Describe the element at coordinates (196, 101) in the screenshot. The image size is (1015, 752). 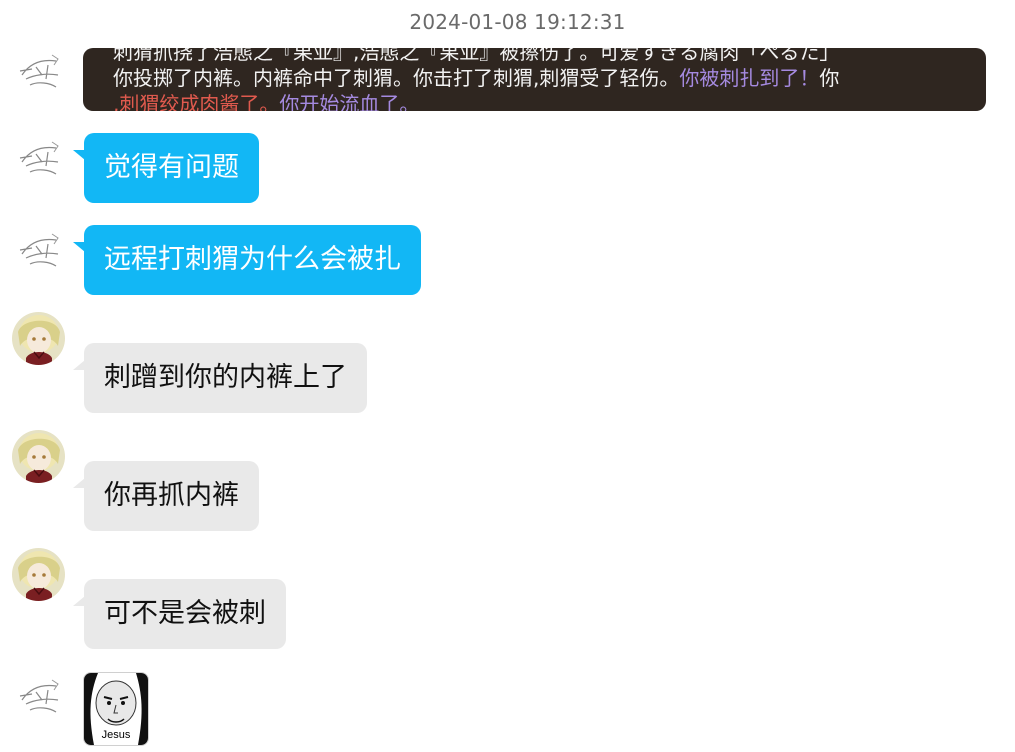
I see `game-log-highlight: ,刺猬绞成肉酱了。` at that location.